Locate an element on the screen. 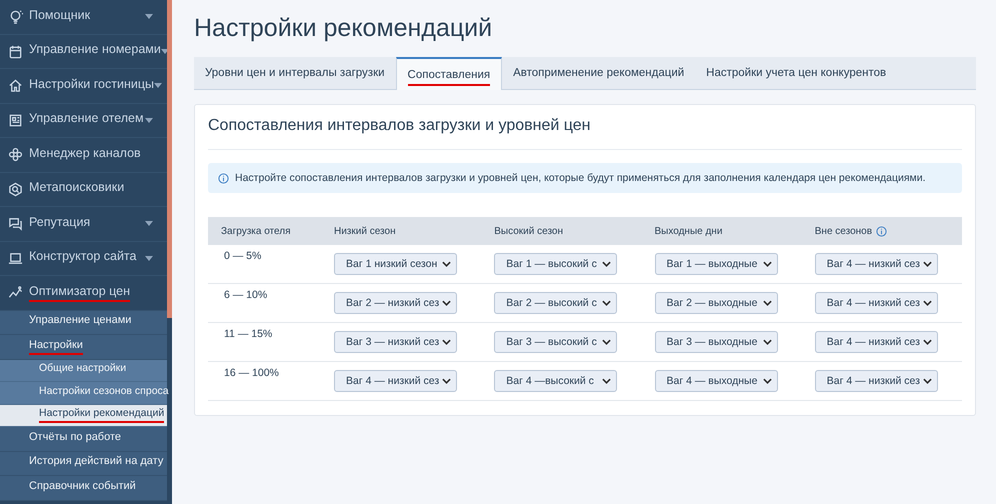 Image resolution: width=996 pixels, height=504 pixels. load-range: 6 — 10% is located at coordinates (246, 295).